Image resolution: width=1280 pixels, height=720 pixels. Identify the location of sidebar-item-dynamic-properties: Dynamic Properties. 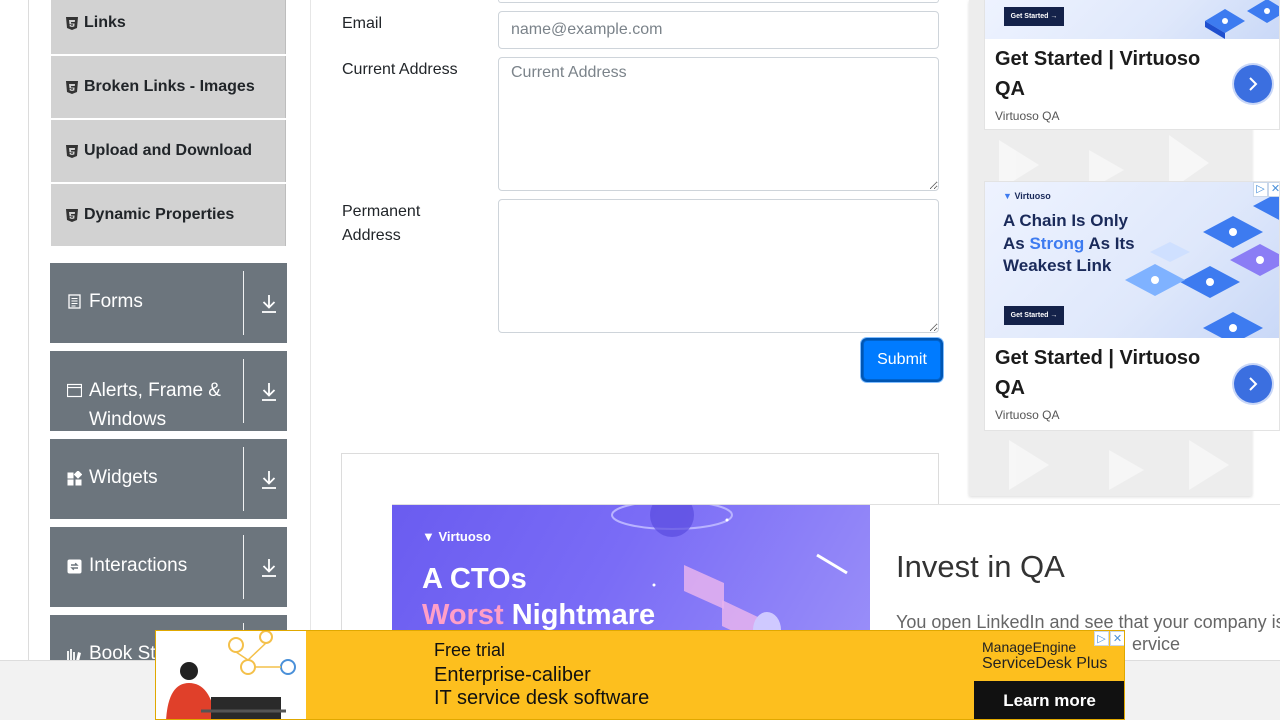
(168, 215).